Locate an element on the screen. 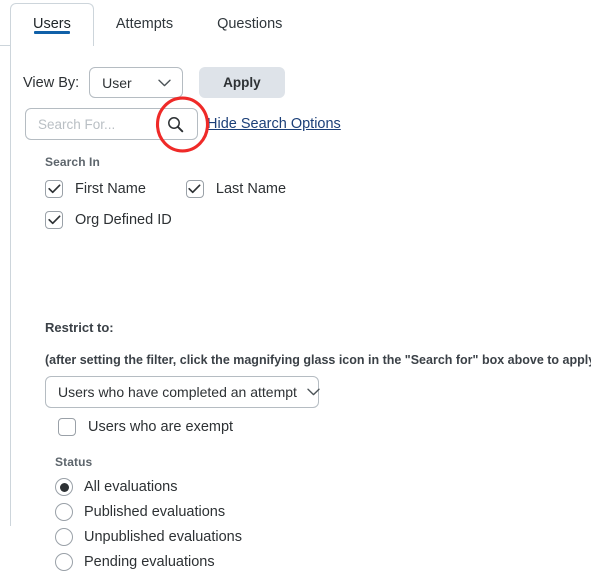  checkbox-first-name-label: First Name is located at coordinates (110, 189).